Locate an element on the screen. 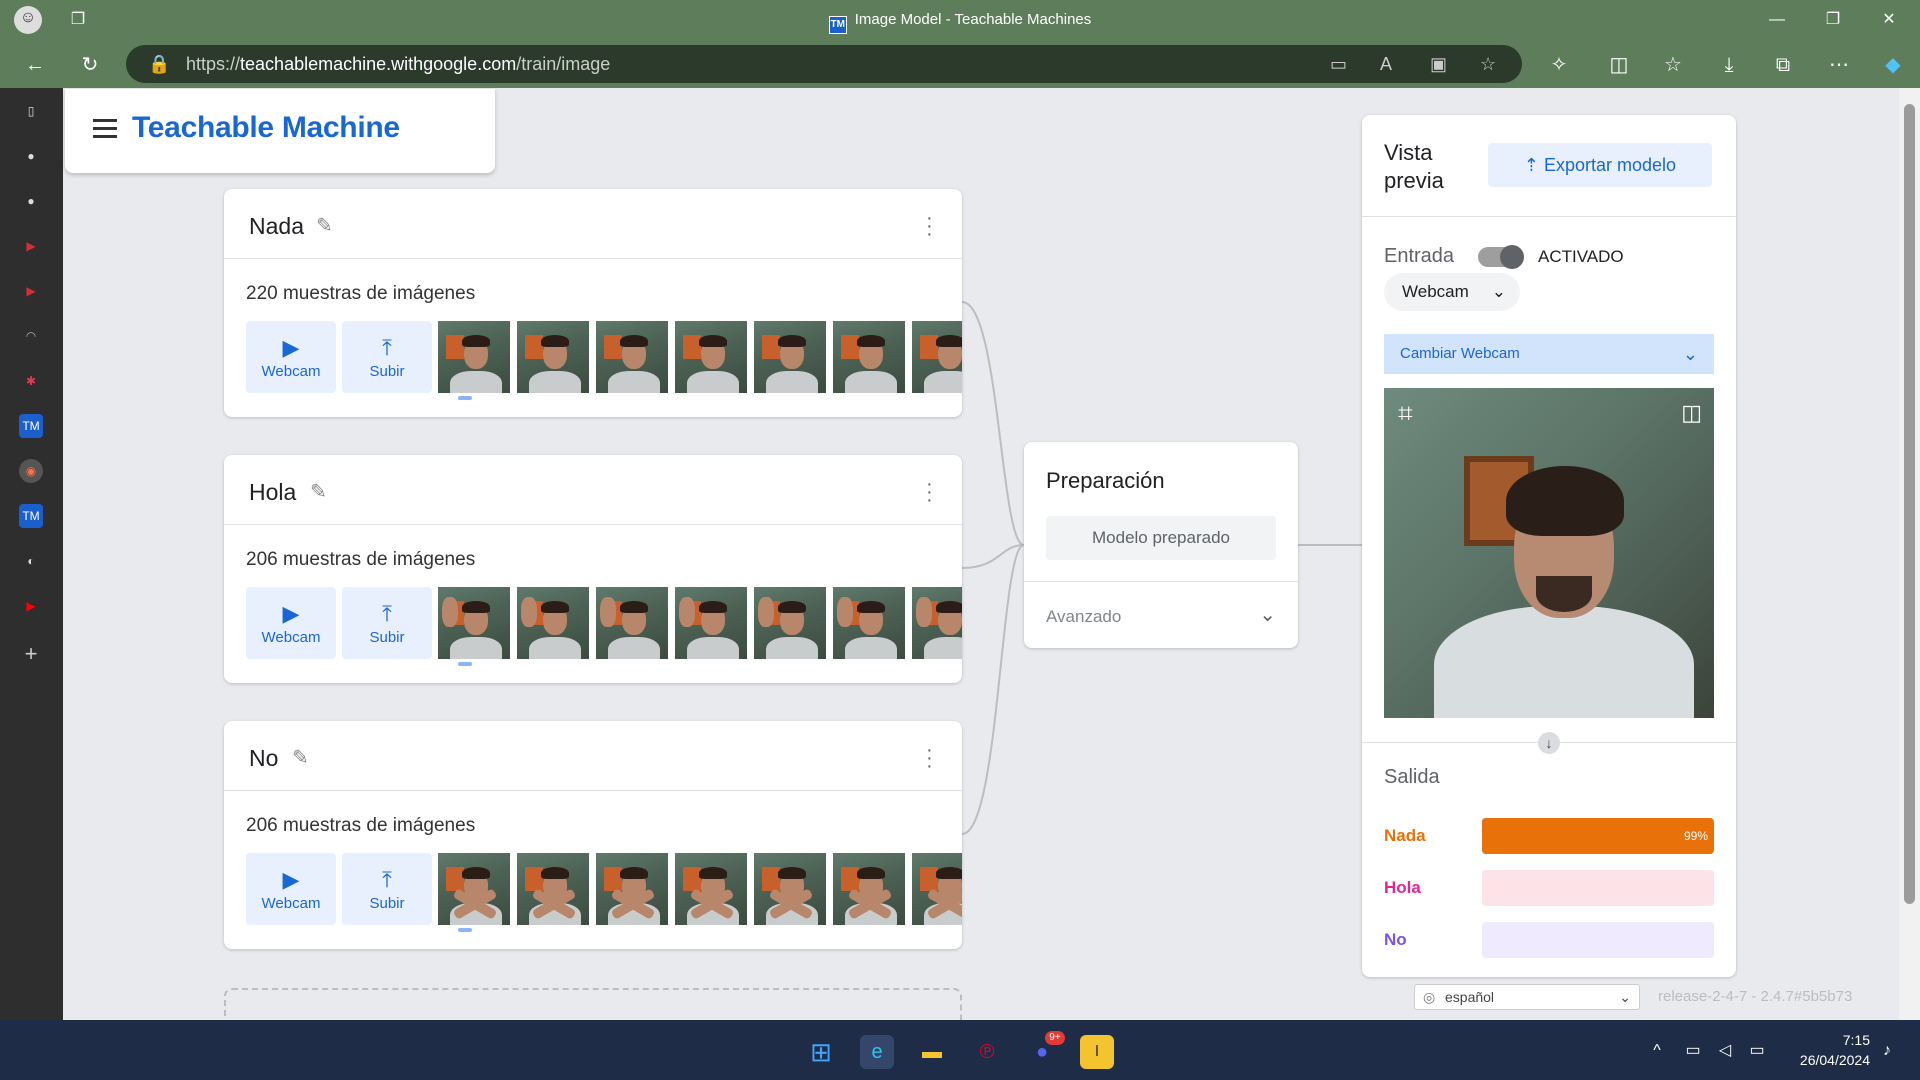 This screenshot has width=1920, height=1080. network-icon: ▭ is located at coordinates (1693, 1051).